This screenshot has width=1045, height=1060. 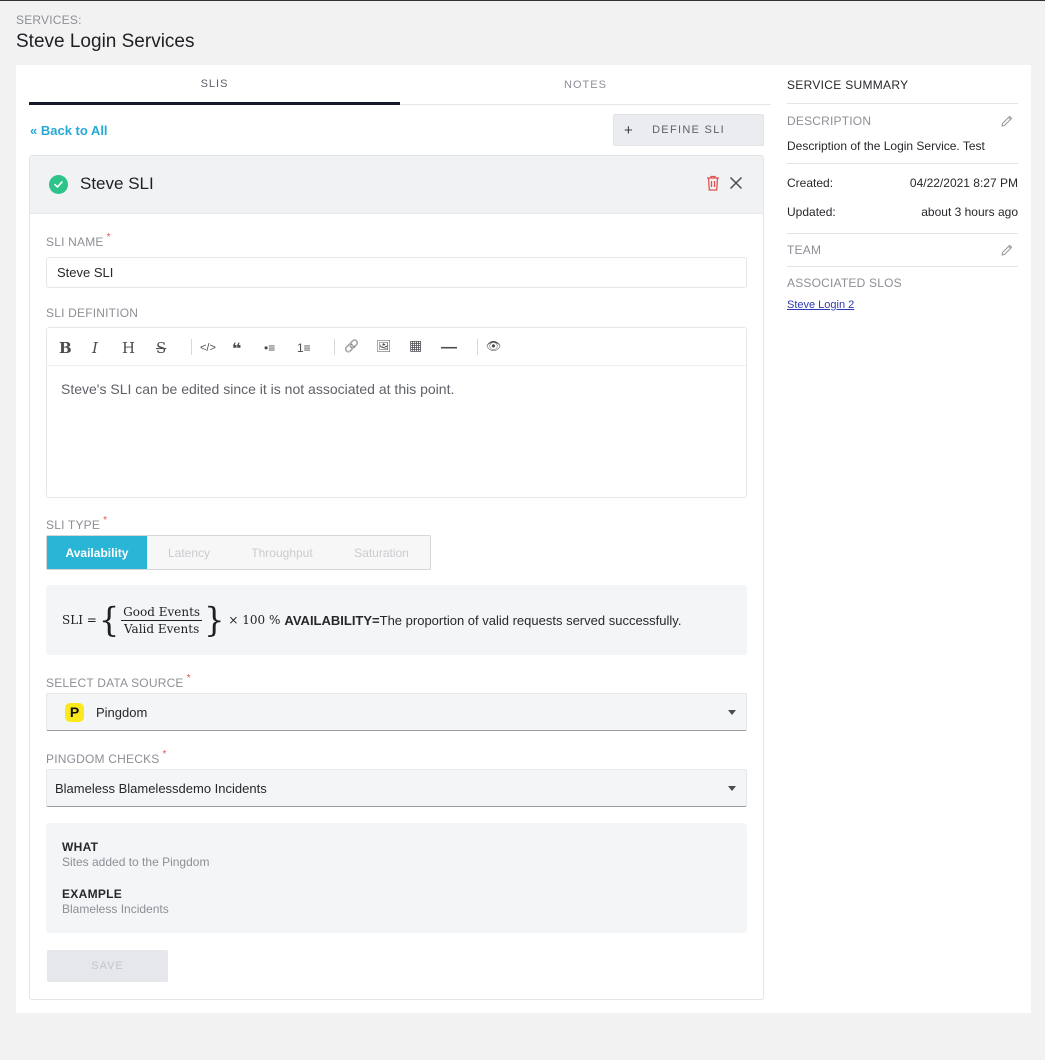 I want to click on italic-icon: I, so click(x=95, y=348).